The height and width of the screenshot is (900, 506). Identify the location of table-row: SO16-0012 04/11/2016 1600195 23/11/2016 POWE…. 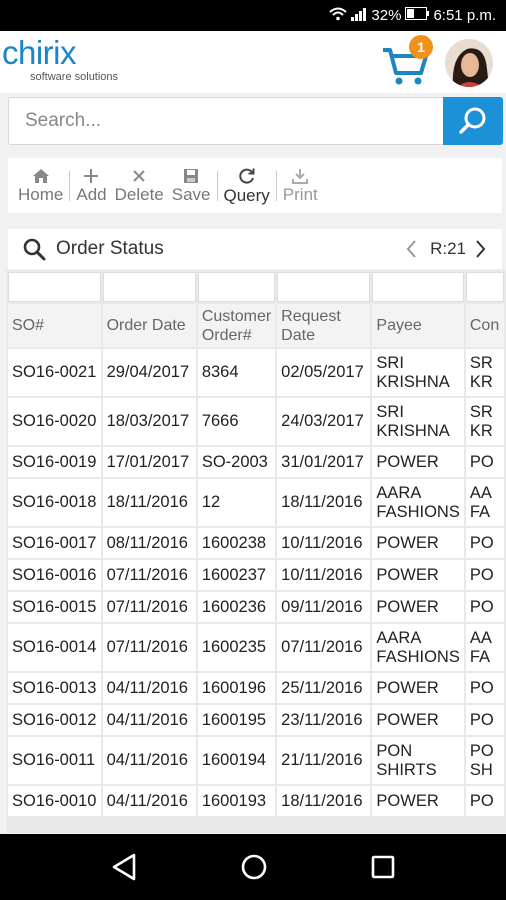
(256, 720).